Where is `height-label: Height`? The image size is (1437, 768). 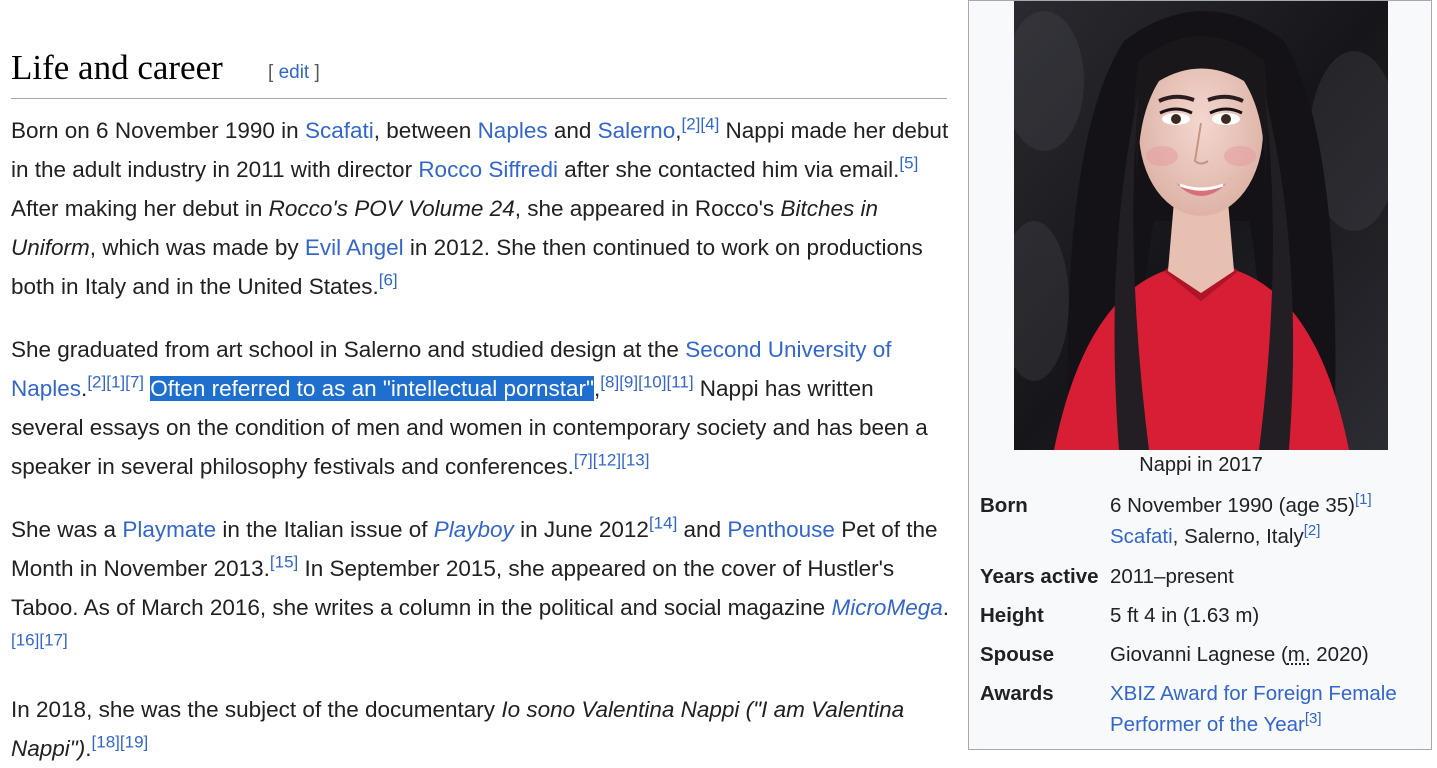
height-label: Height is located at coordinates (1012, 615).